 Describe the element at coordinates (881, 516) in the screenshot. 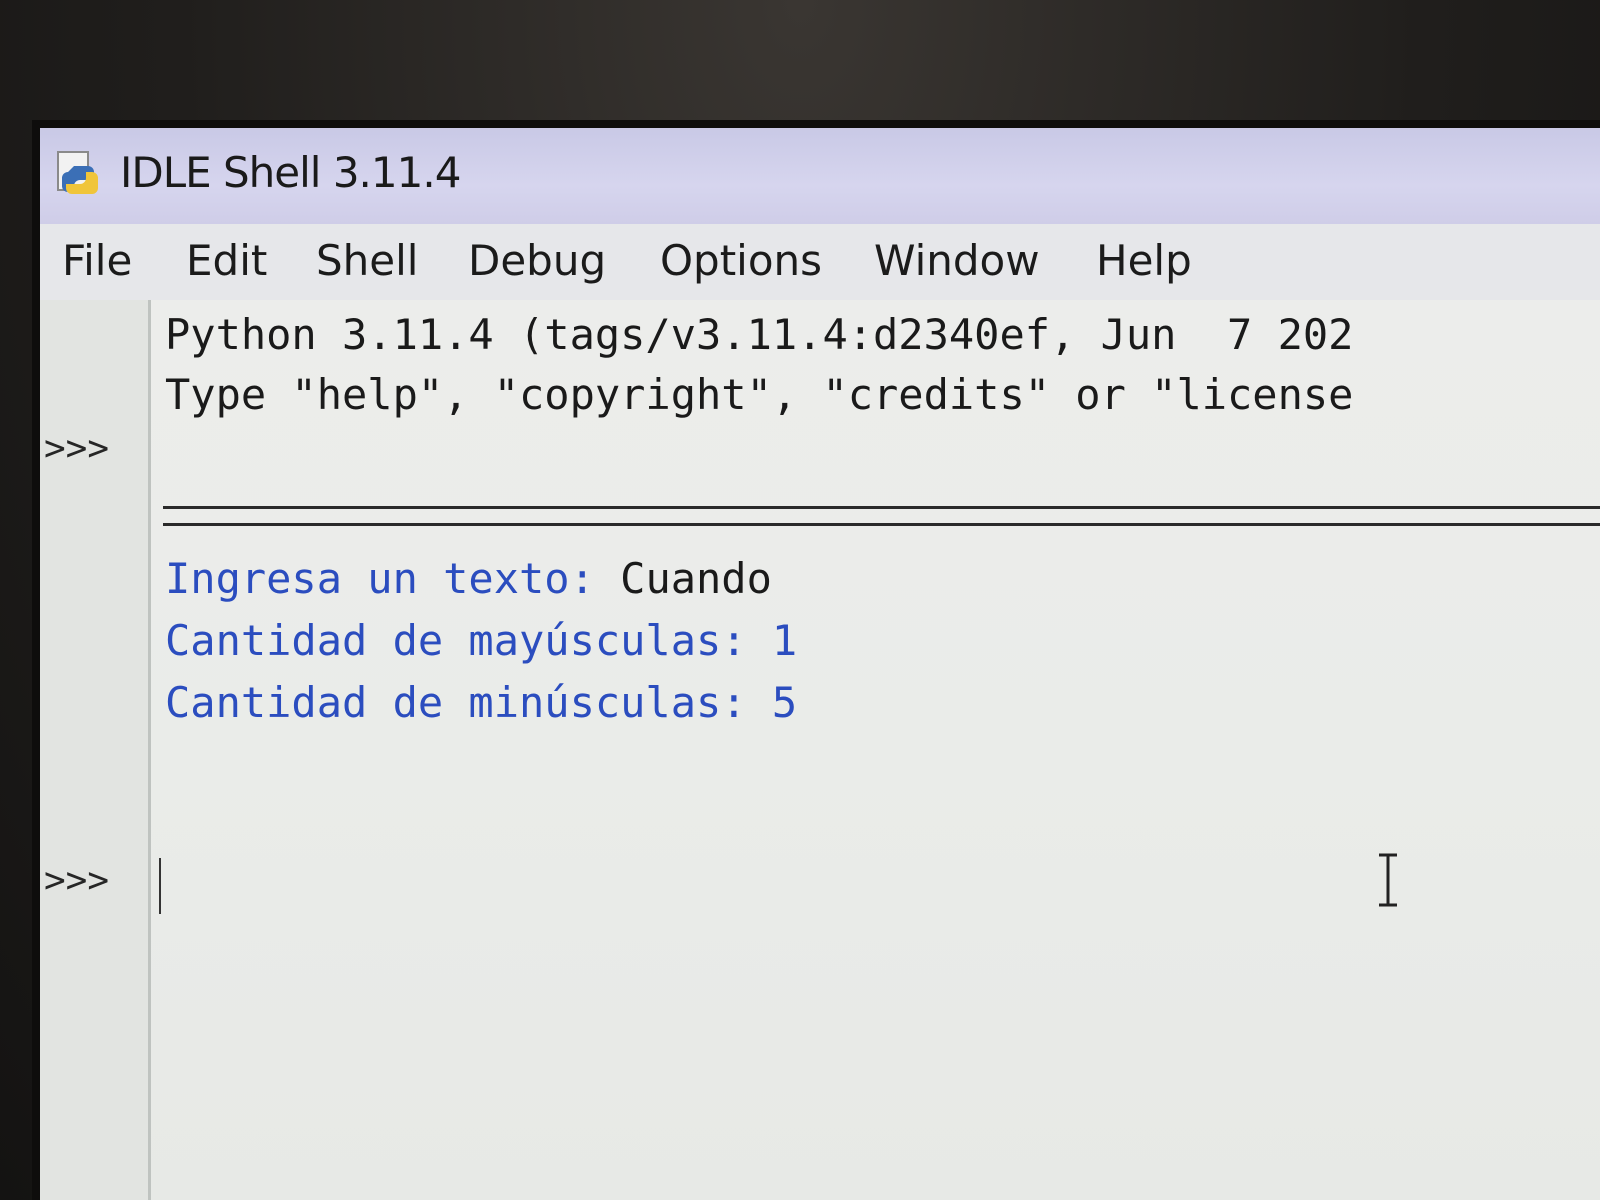

I see `restart-separator` at that location.